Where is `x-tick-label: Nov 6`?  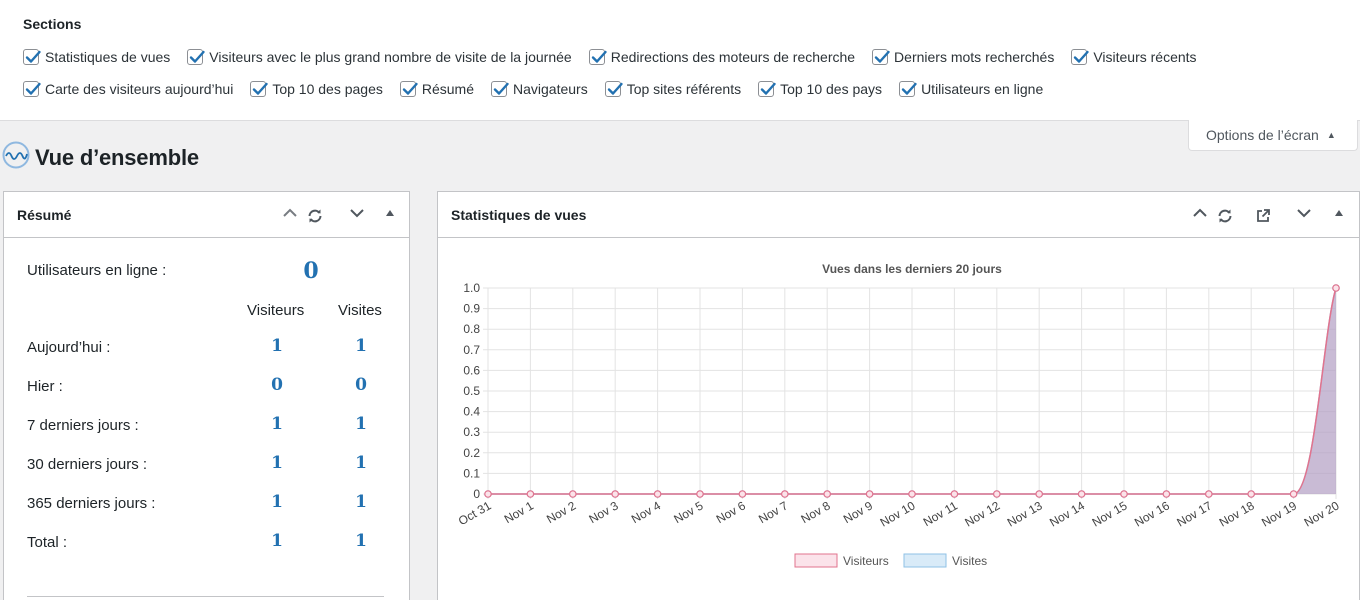 x-tick-label: Nov 6 is located at coordinates (731, 512).